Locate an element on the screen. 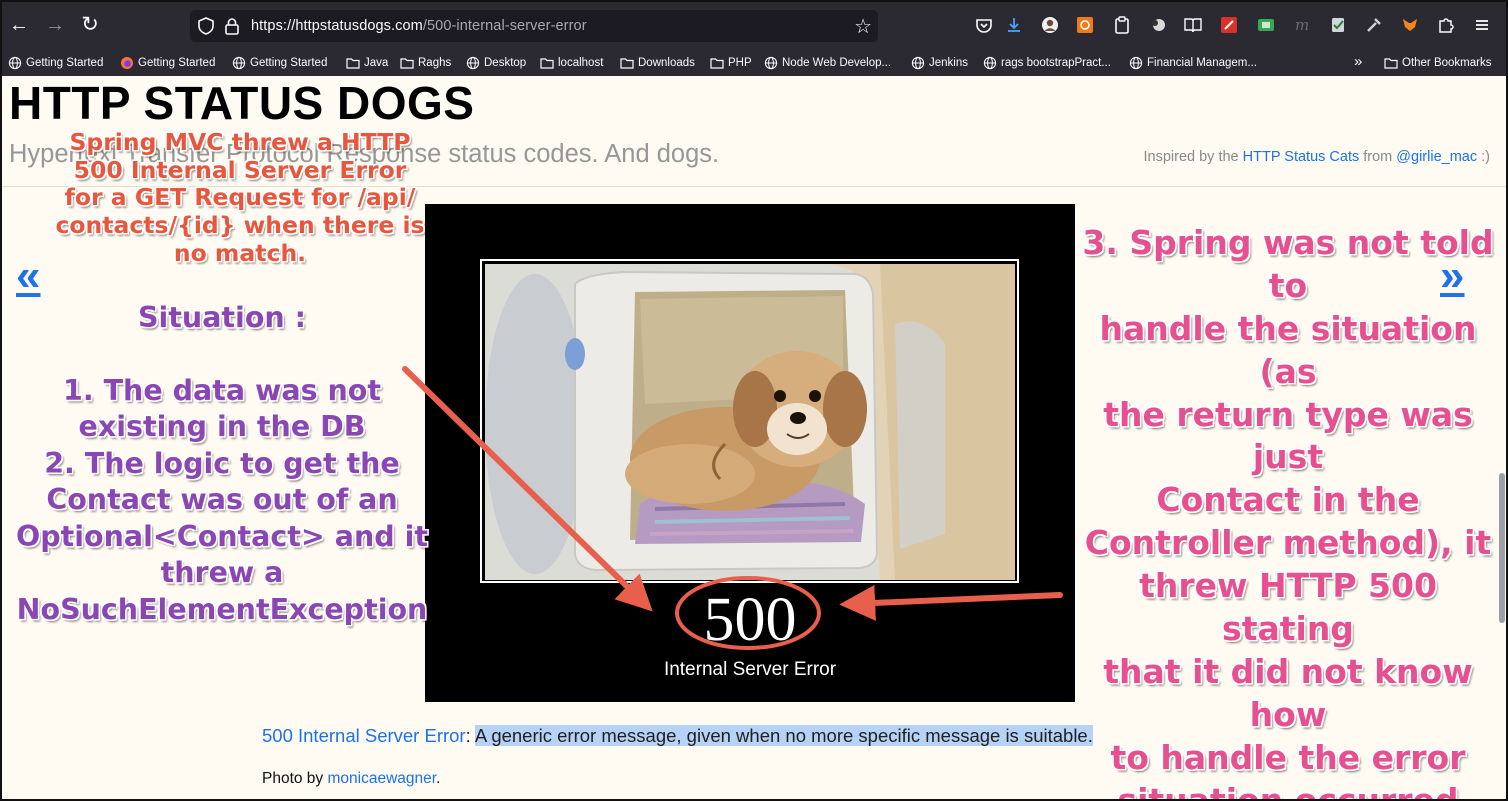 The width and height of the screenshot is (1508, 801). bookmark-item: PHP is located at coordinates (731, 63).